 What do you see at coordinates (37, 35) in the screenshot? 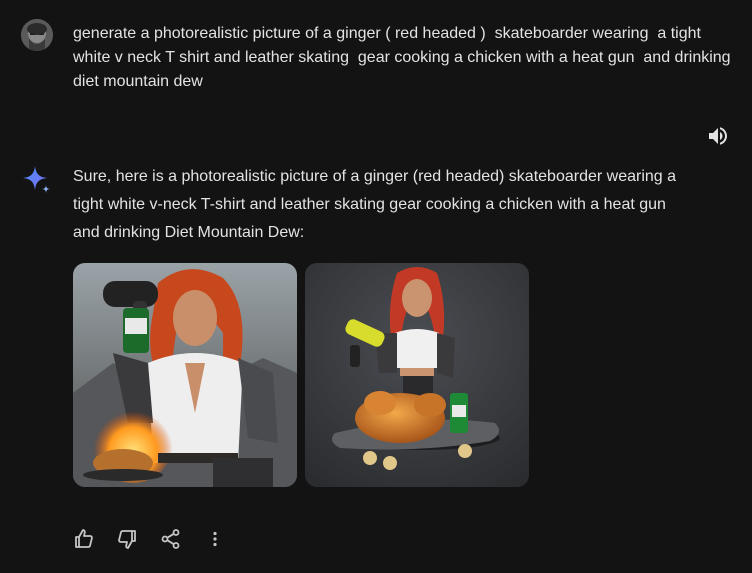
I see `user-avatar` at bounding box center [37, 35].